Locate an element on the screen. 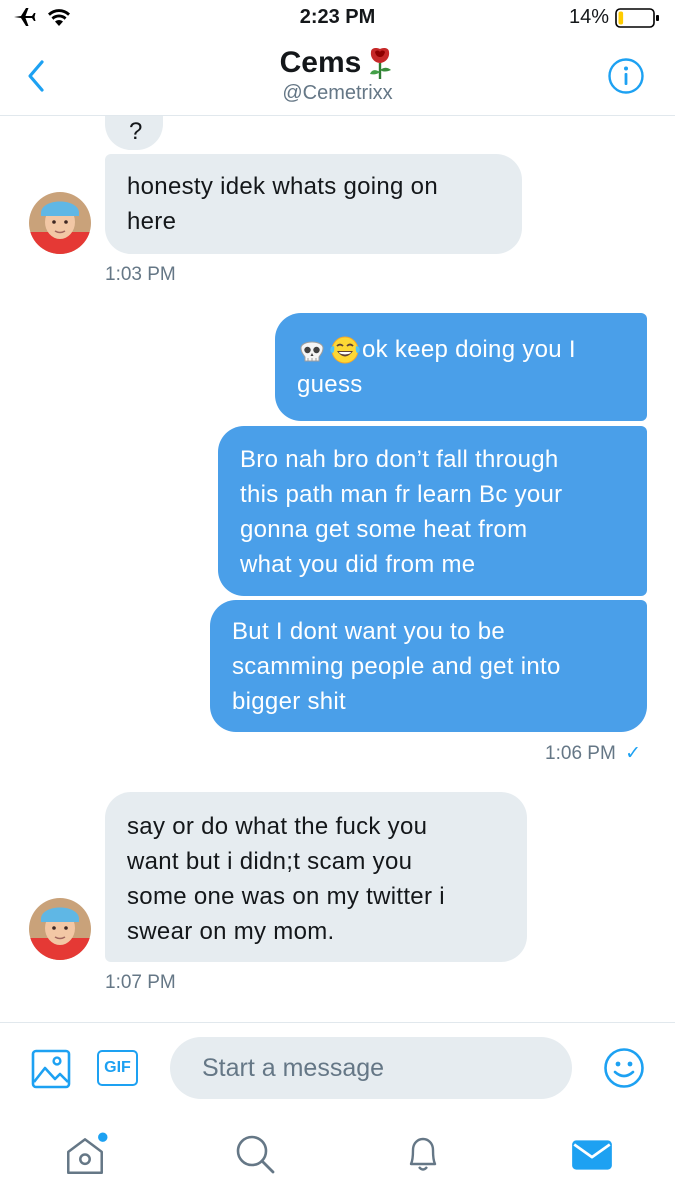 This screenshot has width=675, height=1200. add-photo-button is located at coordinates (51, 1069).